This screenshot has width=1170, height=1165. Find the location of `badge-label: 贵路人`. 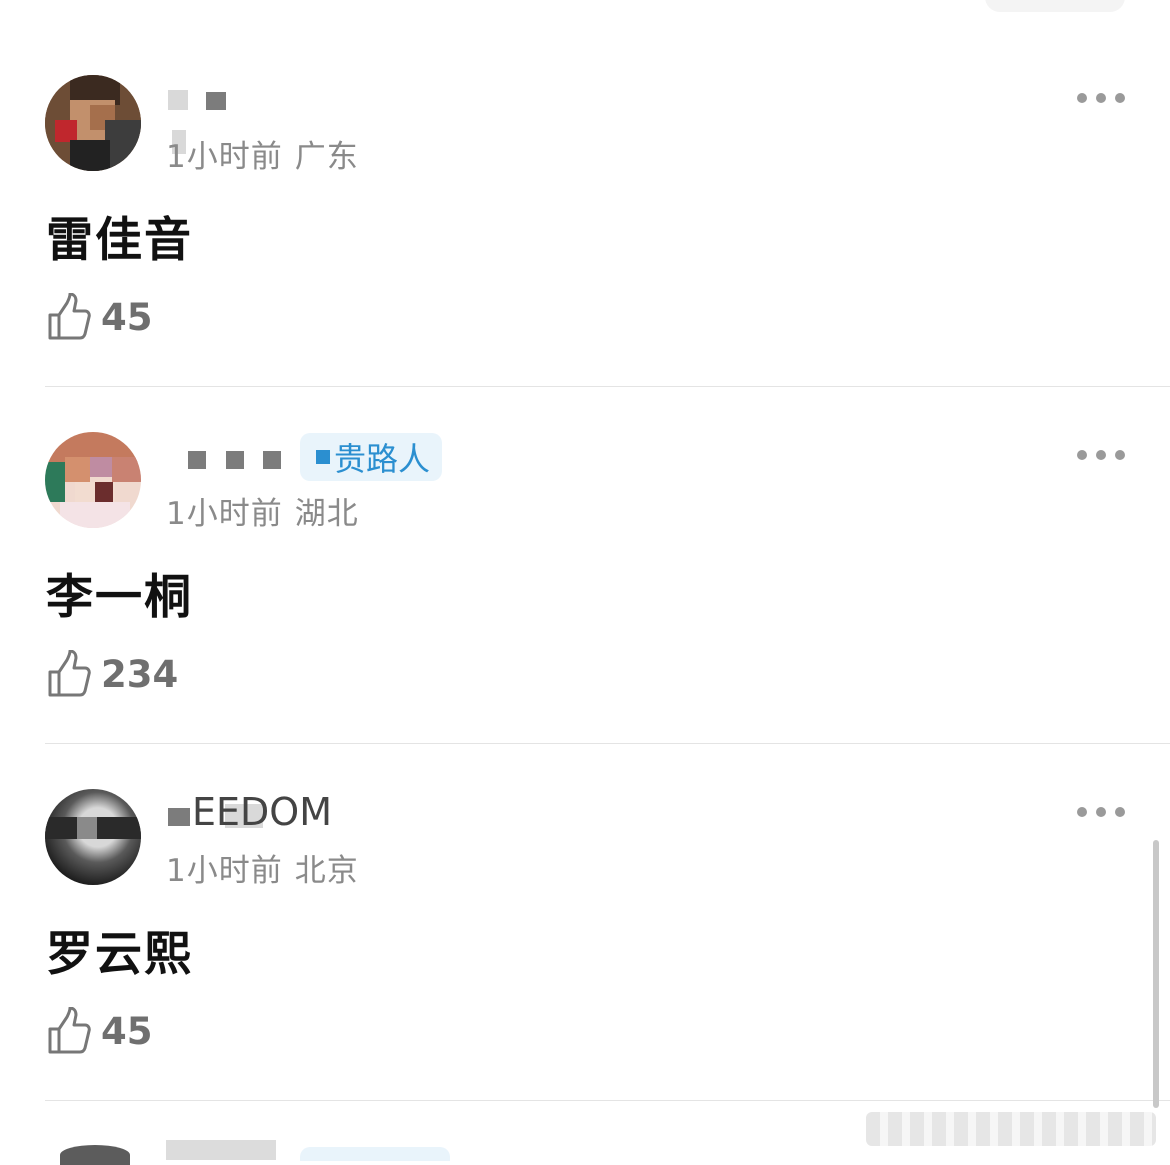

badge-label: 贵路人 is located at coordinates (382, 459).